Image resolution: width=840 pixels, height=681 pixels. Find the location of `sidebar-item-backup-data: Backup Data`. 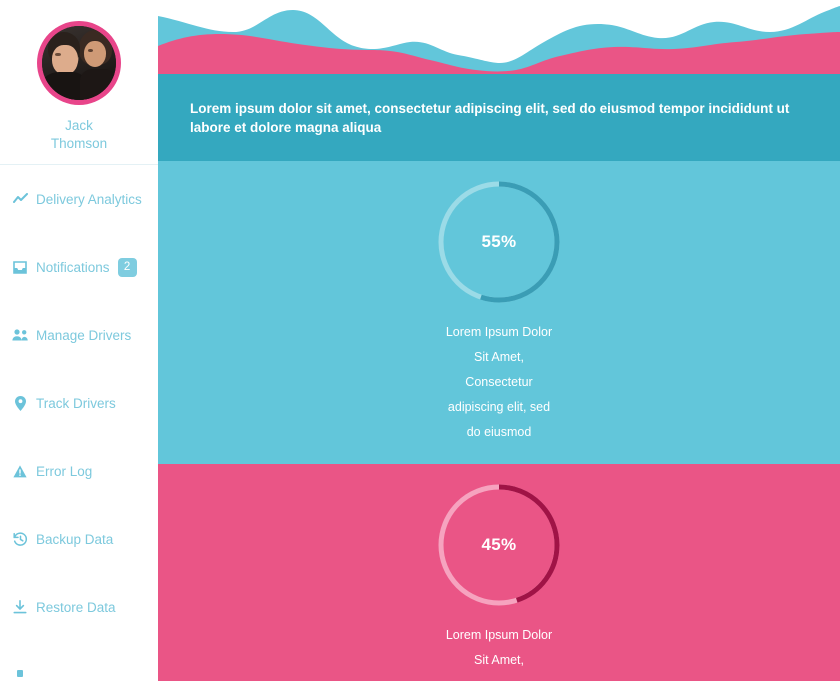

sidebar-item-backup-data: Backup Data is located at coordinates (79, 539).